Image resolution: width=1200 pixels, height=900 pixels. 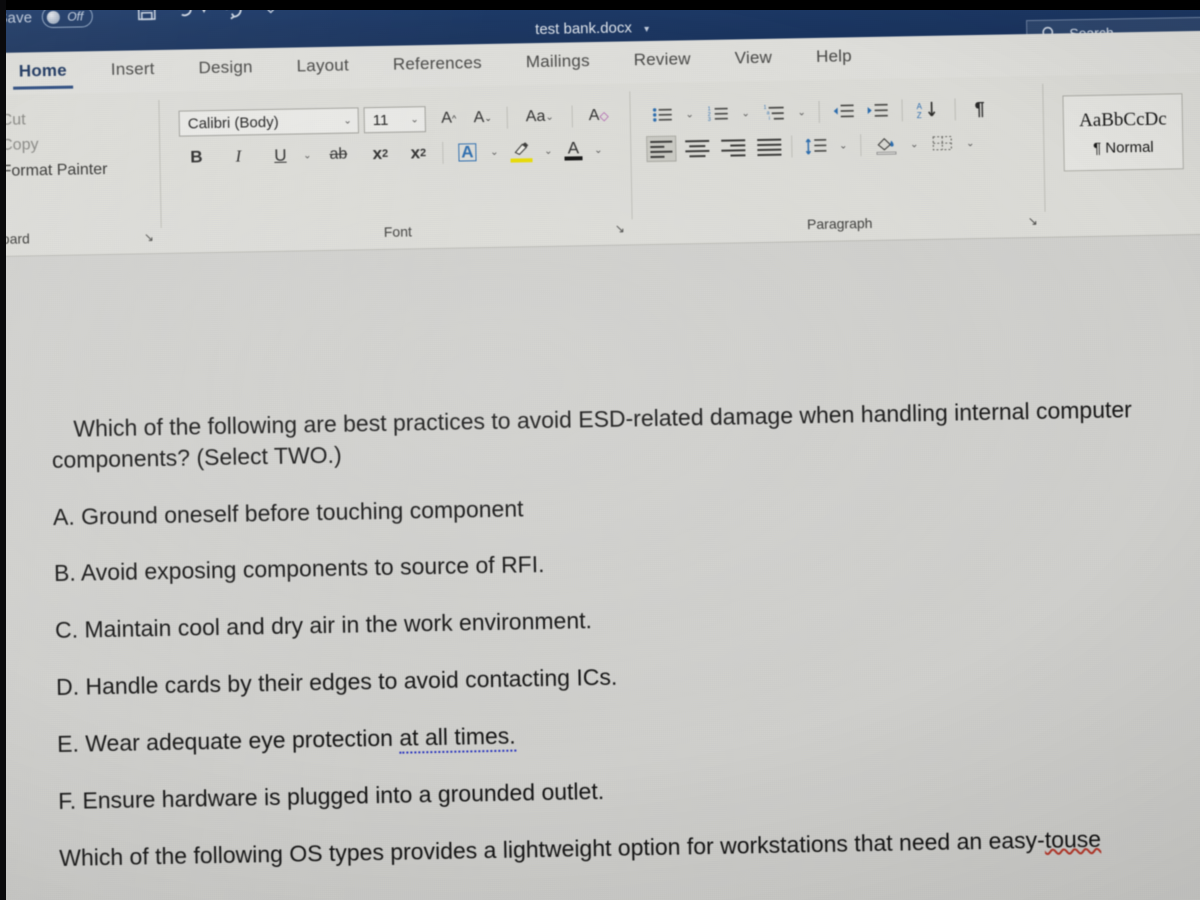 I want to click on strikethrough-button: ab, so click(x=338, y=154).